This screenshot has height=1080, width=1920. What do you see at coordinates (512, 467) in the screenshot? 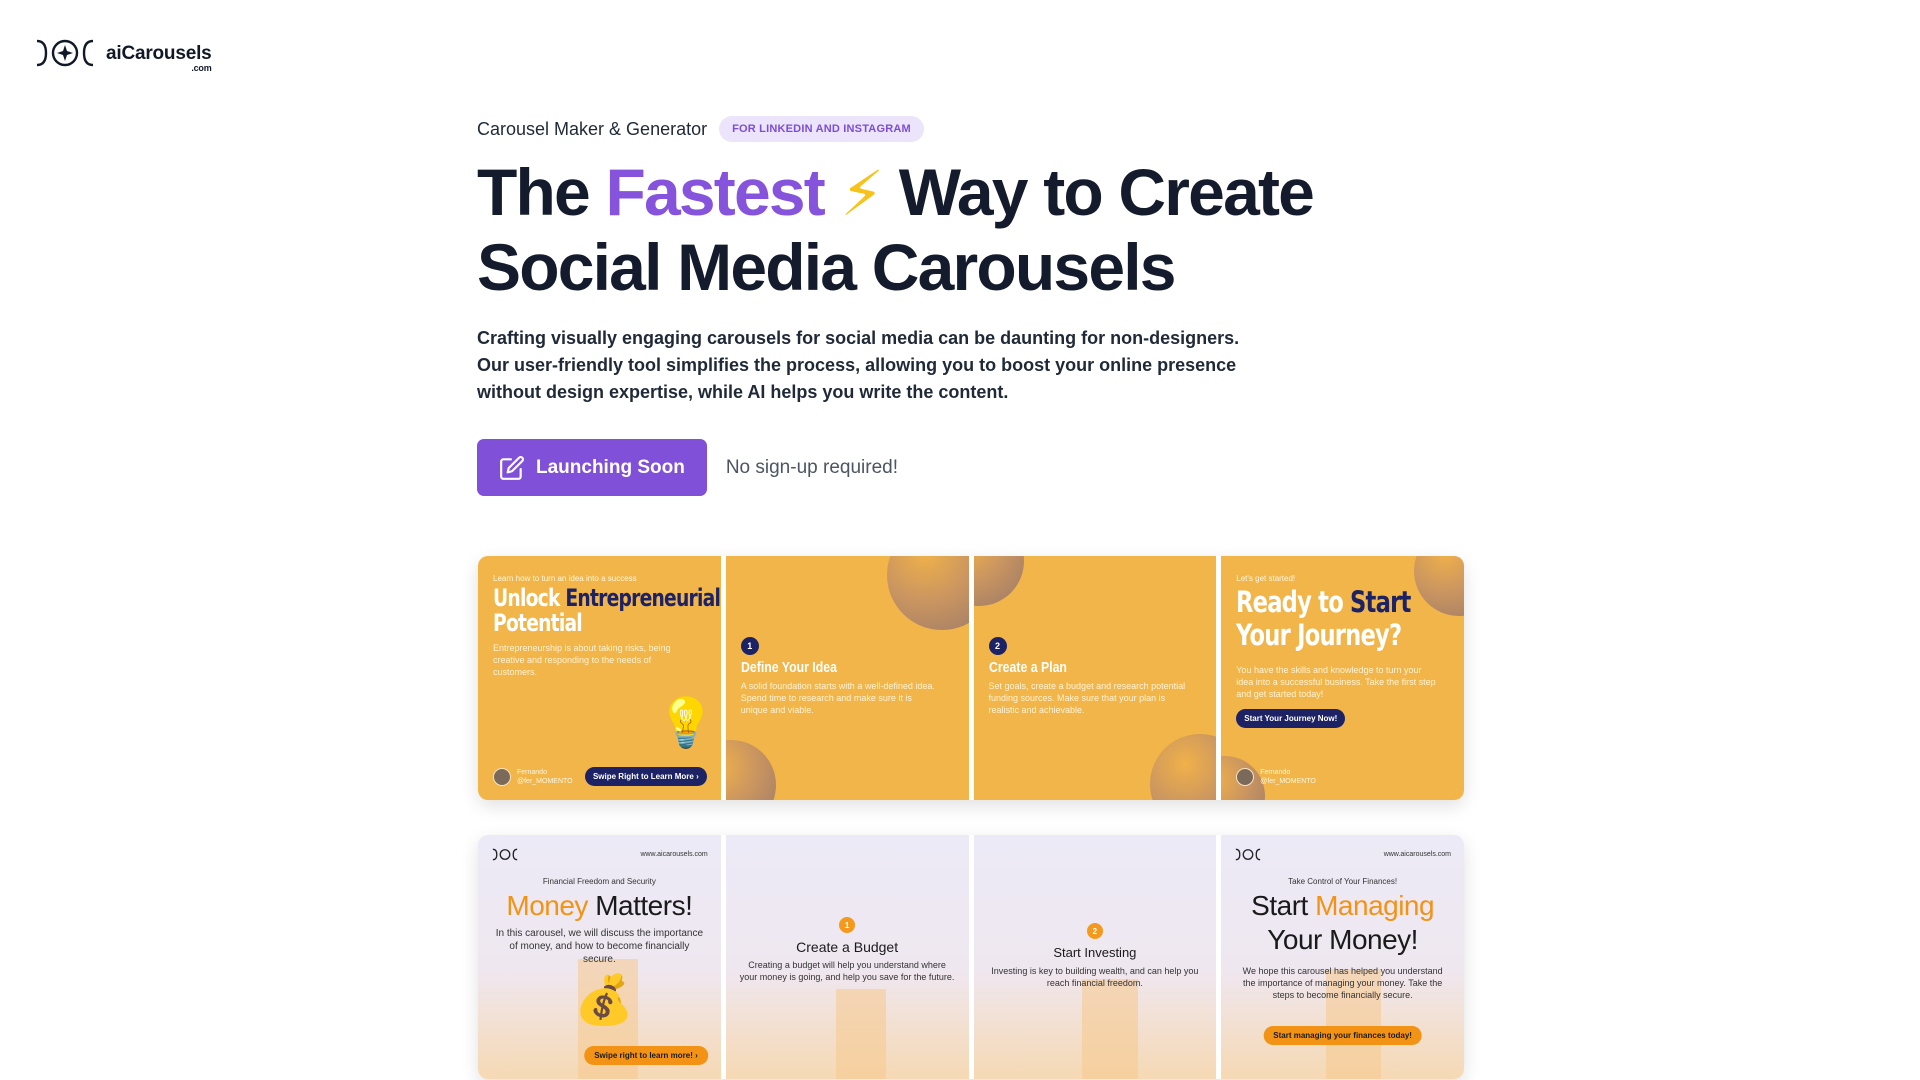
I see `edit-icon` at bounding box center [512, 467].